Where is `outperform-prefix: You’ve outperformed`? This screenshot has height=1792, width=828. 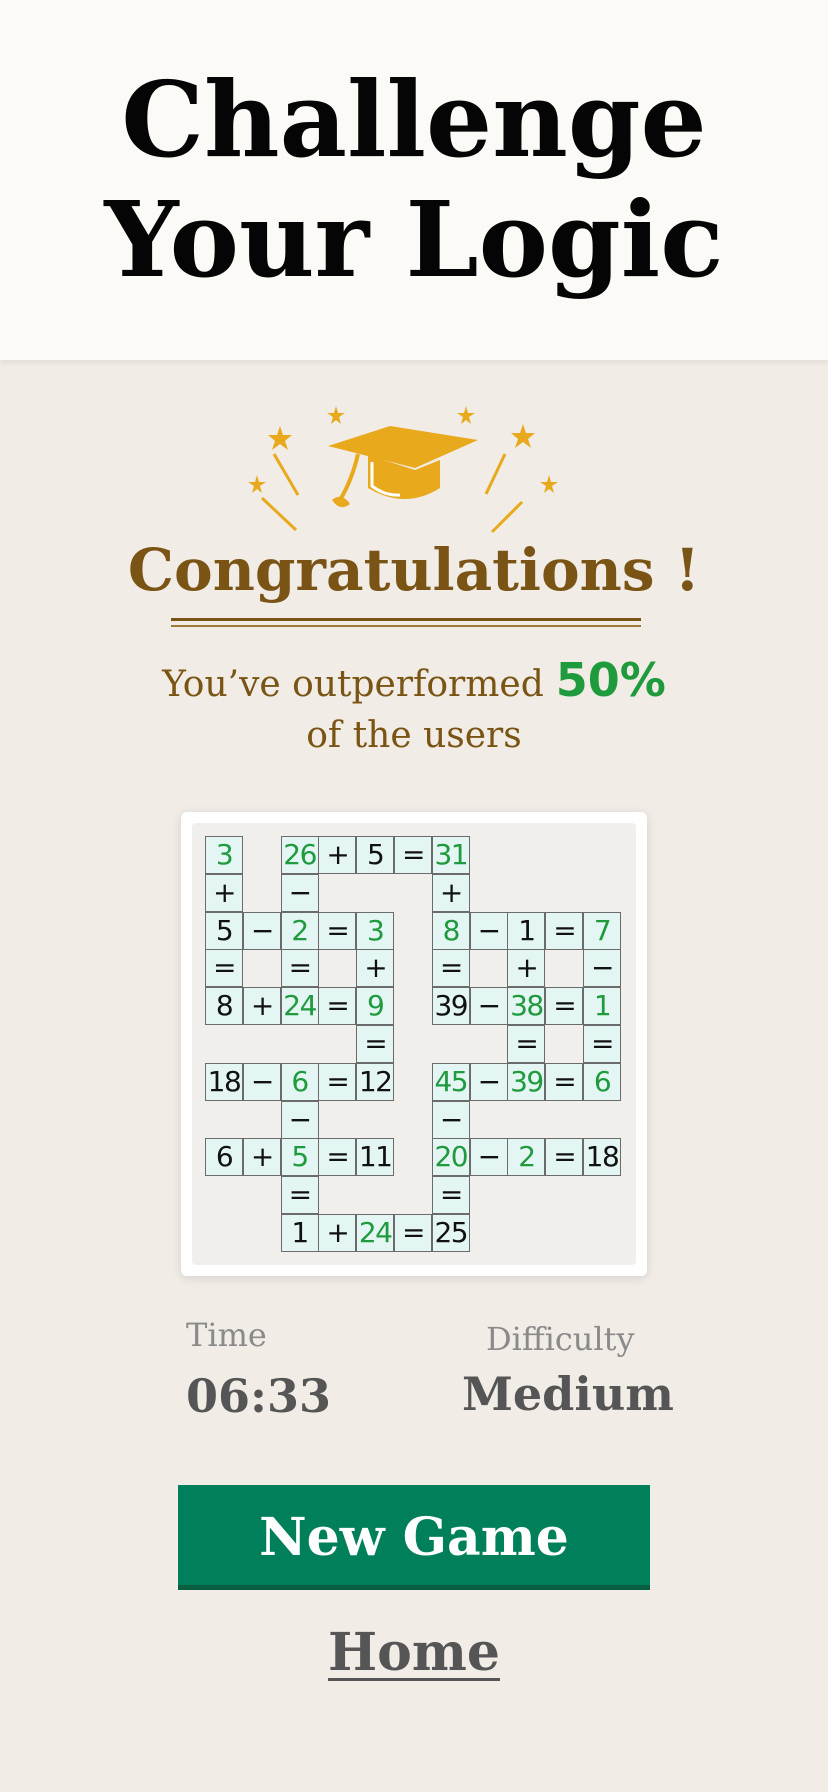 outperform-prefix: You’ve outperformed is located at coordinates (353, 684).